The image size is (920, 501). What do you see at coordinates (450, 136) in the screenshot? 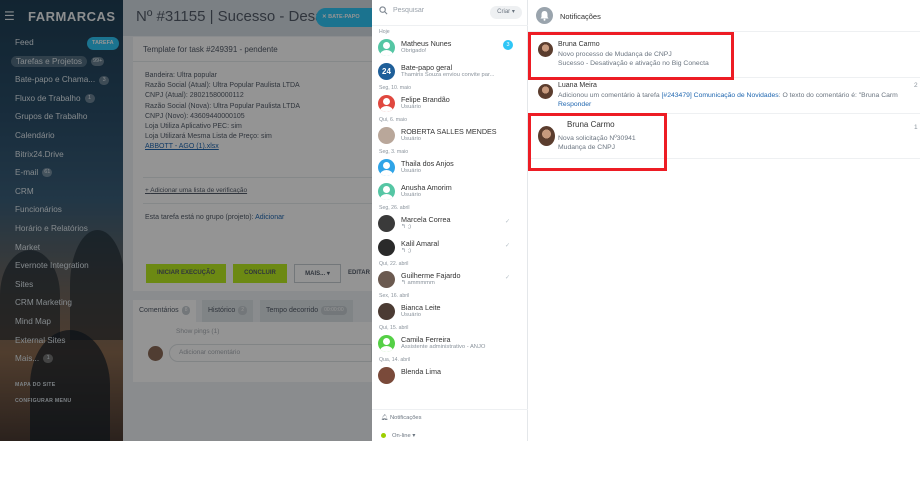
I see `chat-list-item: ROBERTA SALLES MENDES Usuário` at bounding box center [450, 136].